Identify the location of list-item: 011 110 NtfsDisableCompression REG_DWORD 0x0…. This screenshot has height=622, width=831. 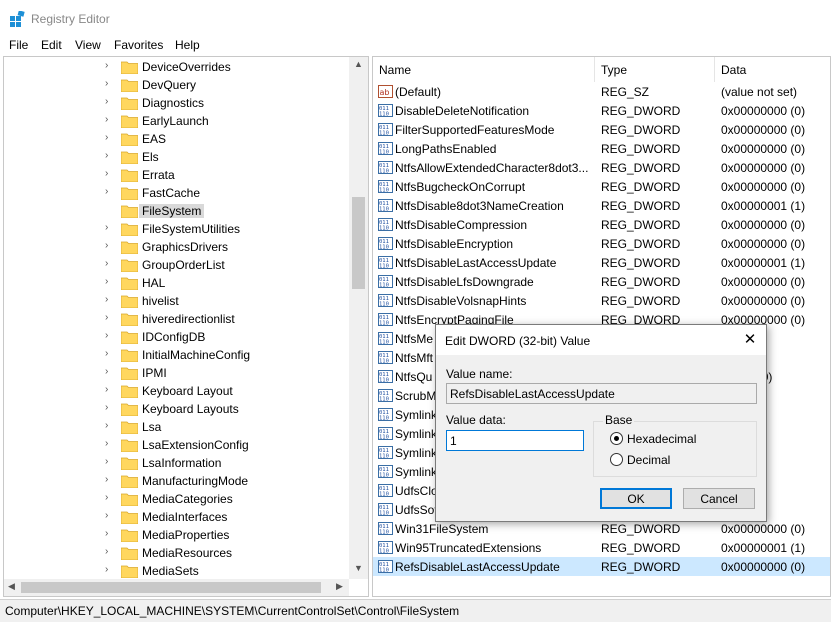
(601, 224).